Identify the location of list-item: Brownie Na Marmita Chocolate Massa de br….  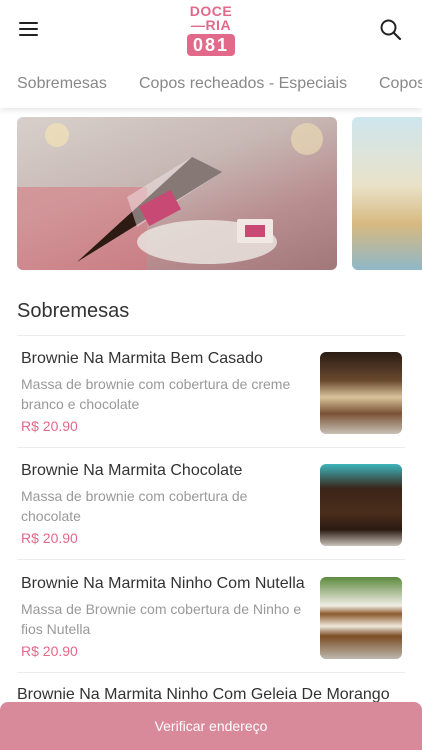
(211, 504).